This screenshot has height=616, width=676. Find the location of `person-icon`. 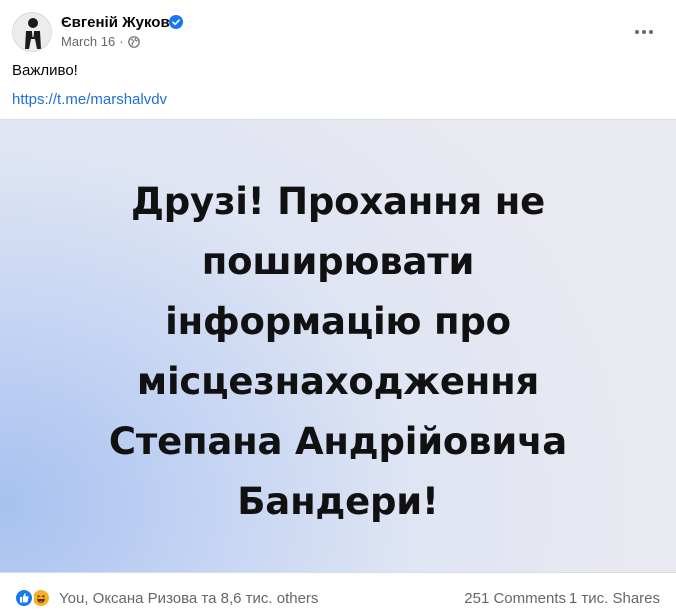

person-icon is located at coordinates (32, 32).